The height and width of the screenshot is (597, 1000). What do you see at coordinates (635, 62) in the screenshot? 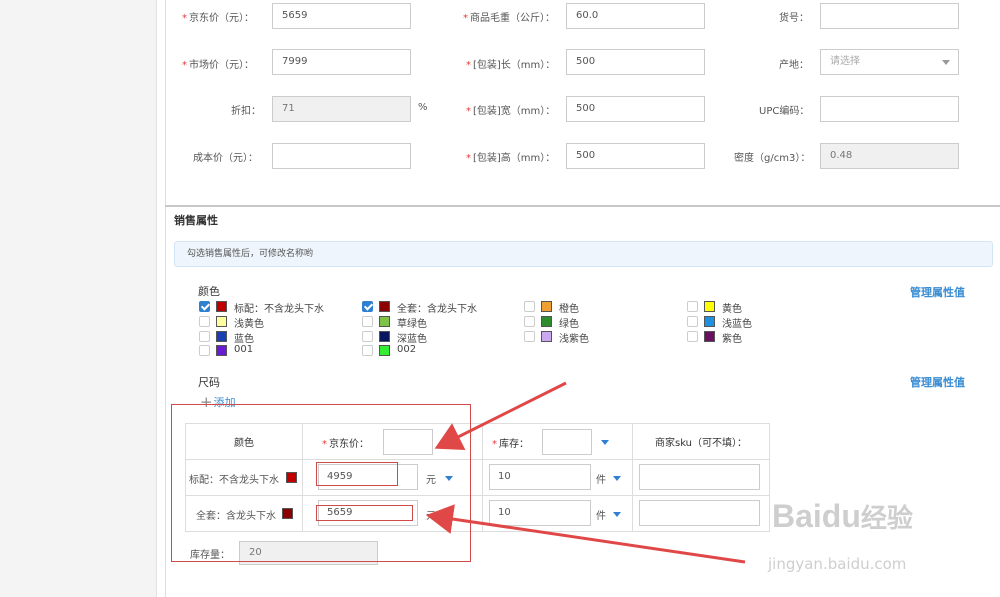
I see `pkg-length-input: 500` at bounding box center [635, 62].